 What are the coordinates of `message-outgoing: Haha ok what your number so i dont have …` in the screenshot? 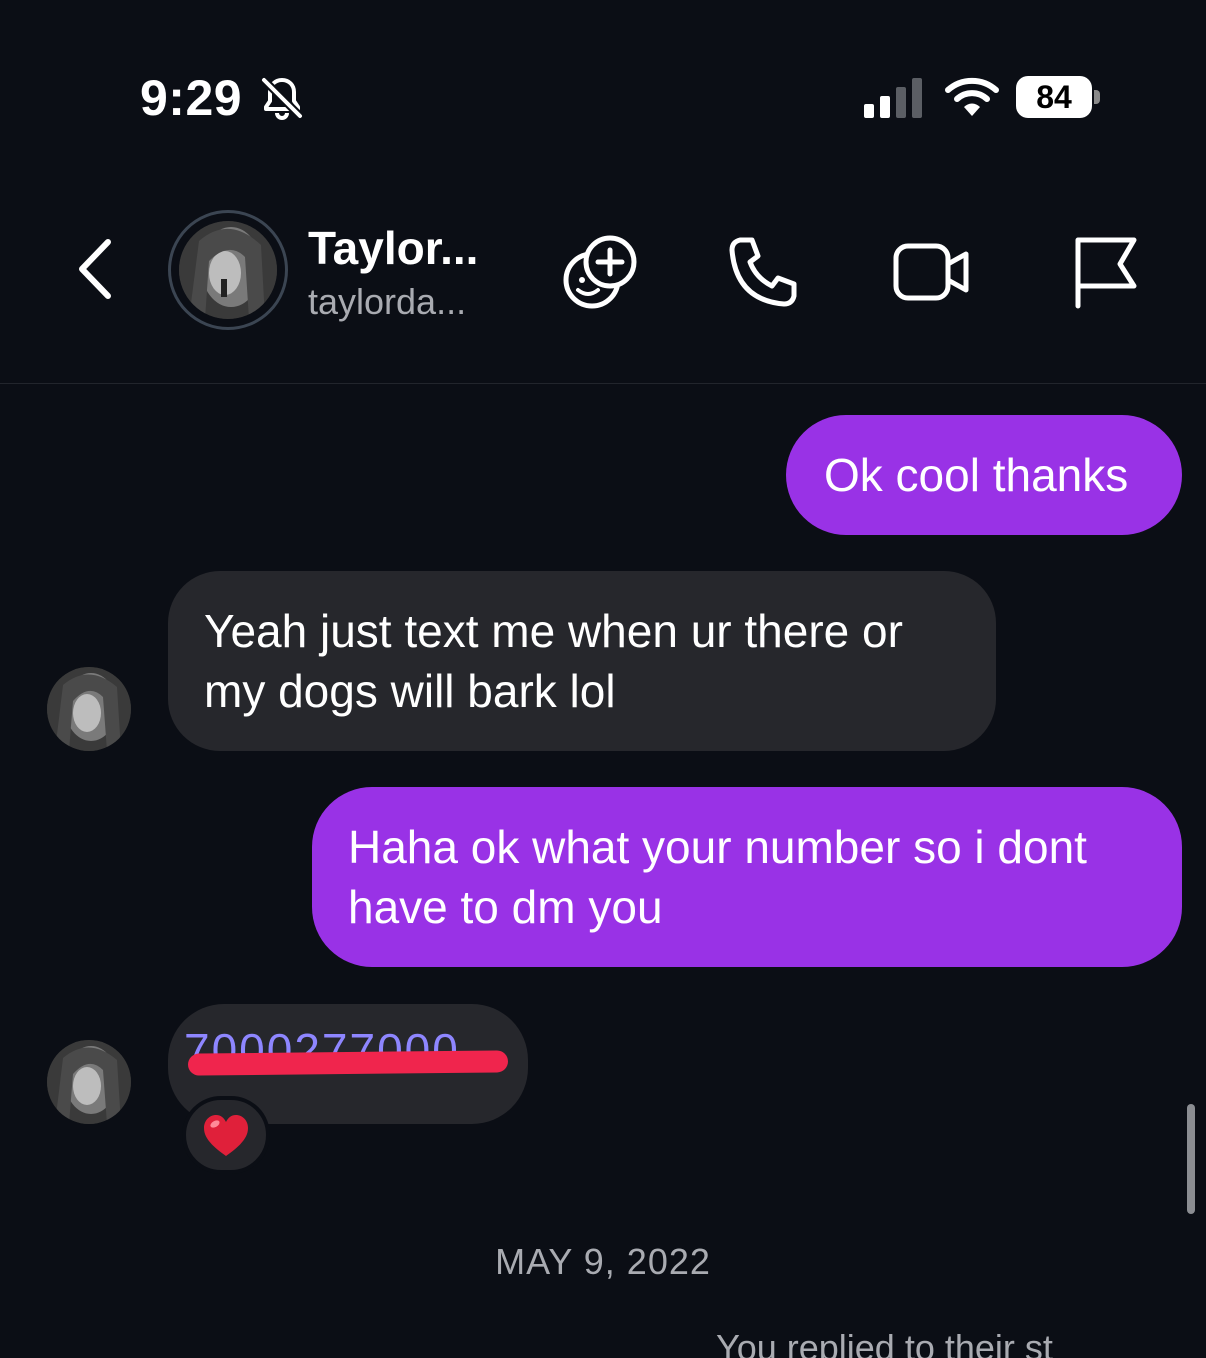 It's located at (747, 877).